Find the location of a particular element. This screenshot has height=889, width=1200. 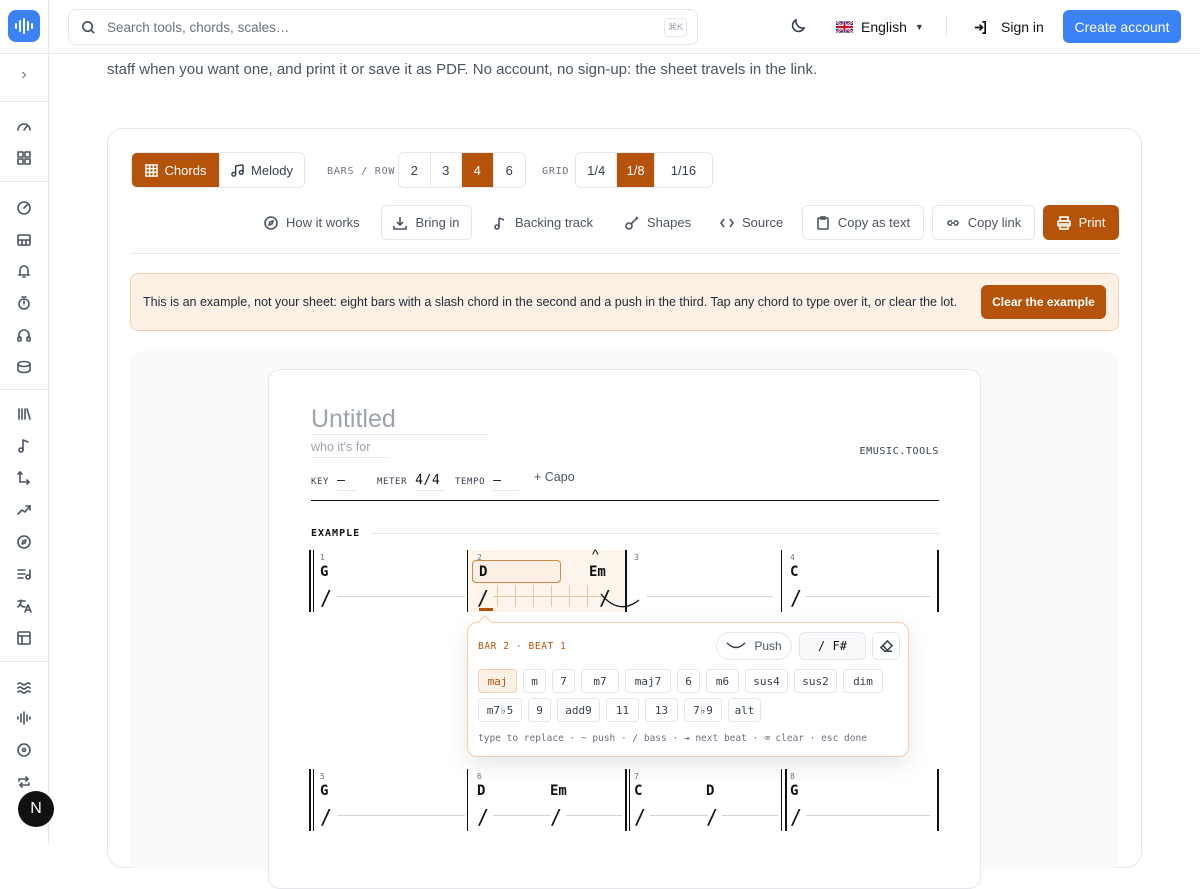

language-select: English ▼ is located at coordinates (880, 27).